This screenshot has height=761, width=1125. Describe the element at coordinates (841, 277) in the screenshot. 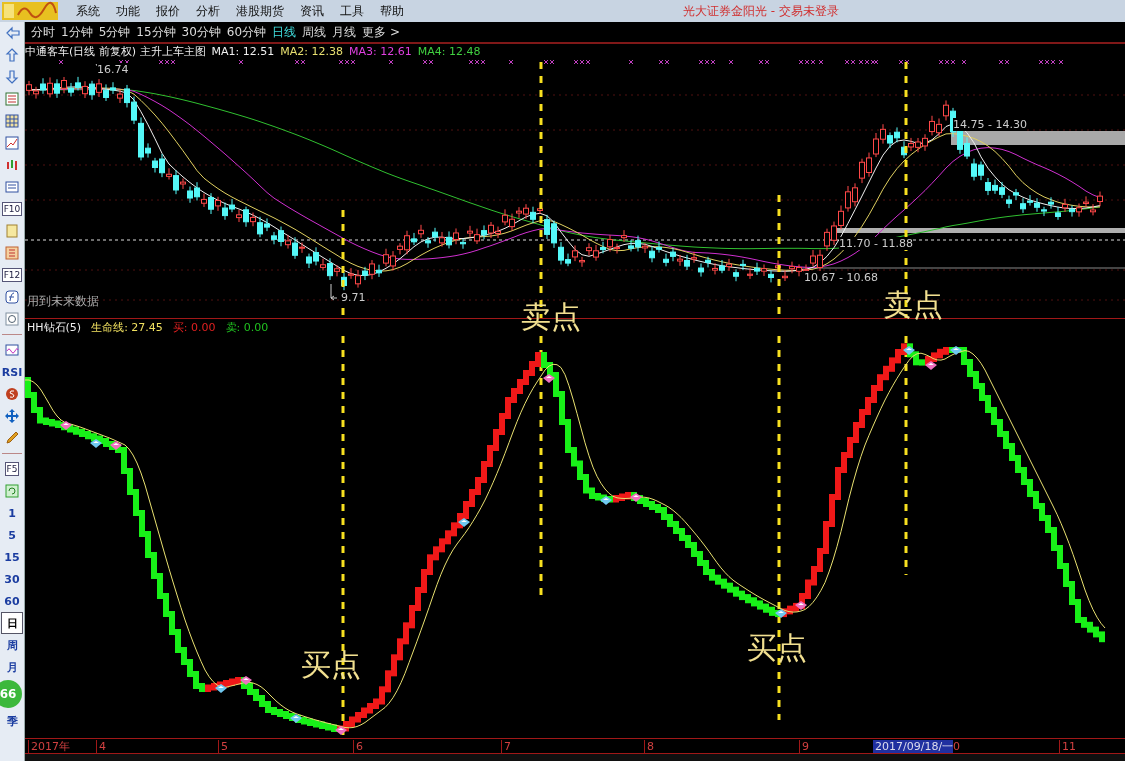

I see `price-label: 10.67 - 10.68` at that location.